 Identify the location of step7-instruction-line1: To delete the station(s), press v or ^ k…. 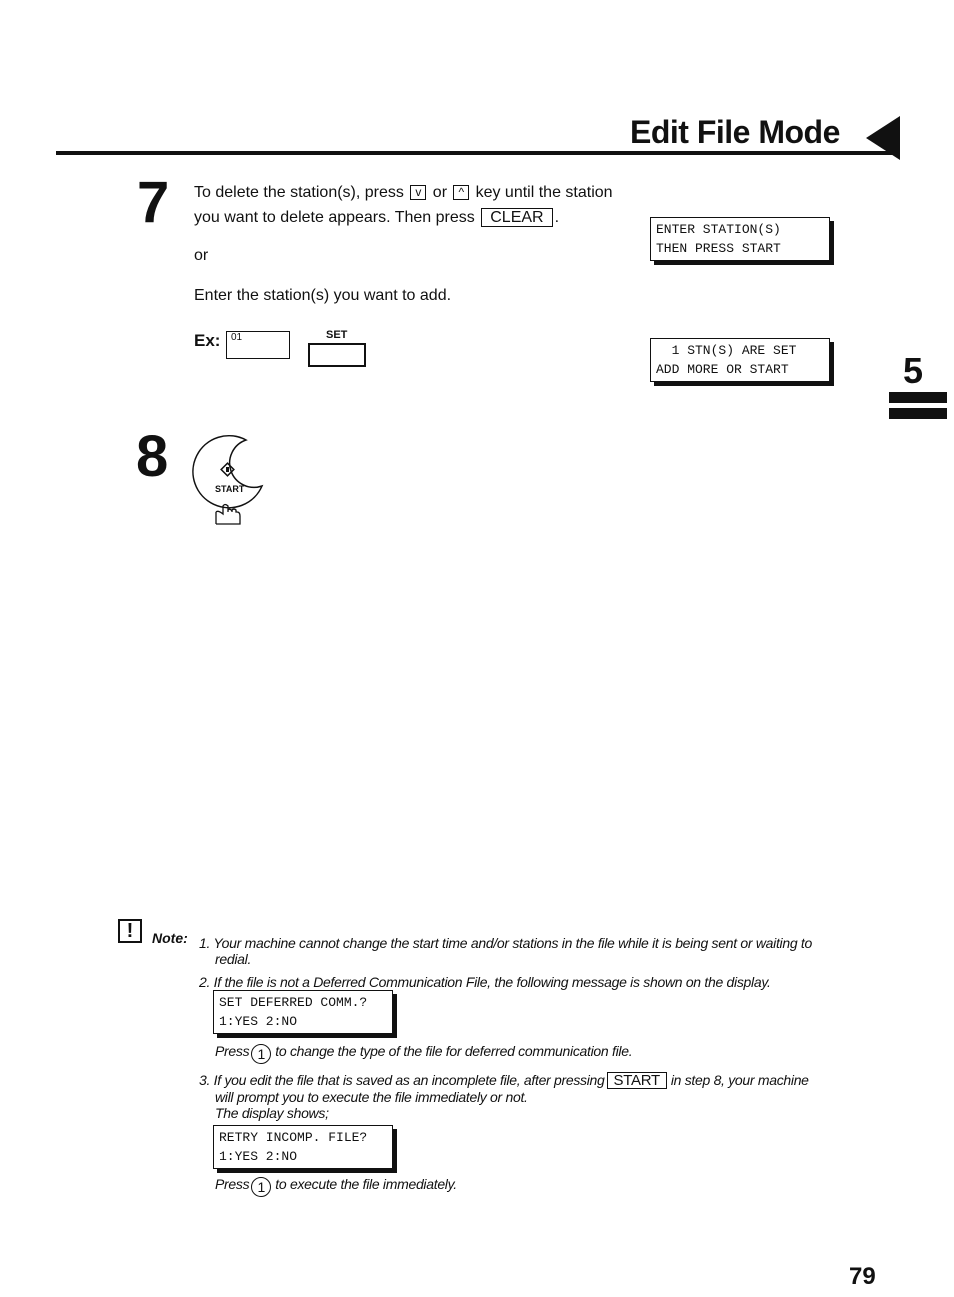
(403, 192).